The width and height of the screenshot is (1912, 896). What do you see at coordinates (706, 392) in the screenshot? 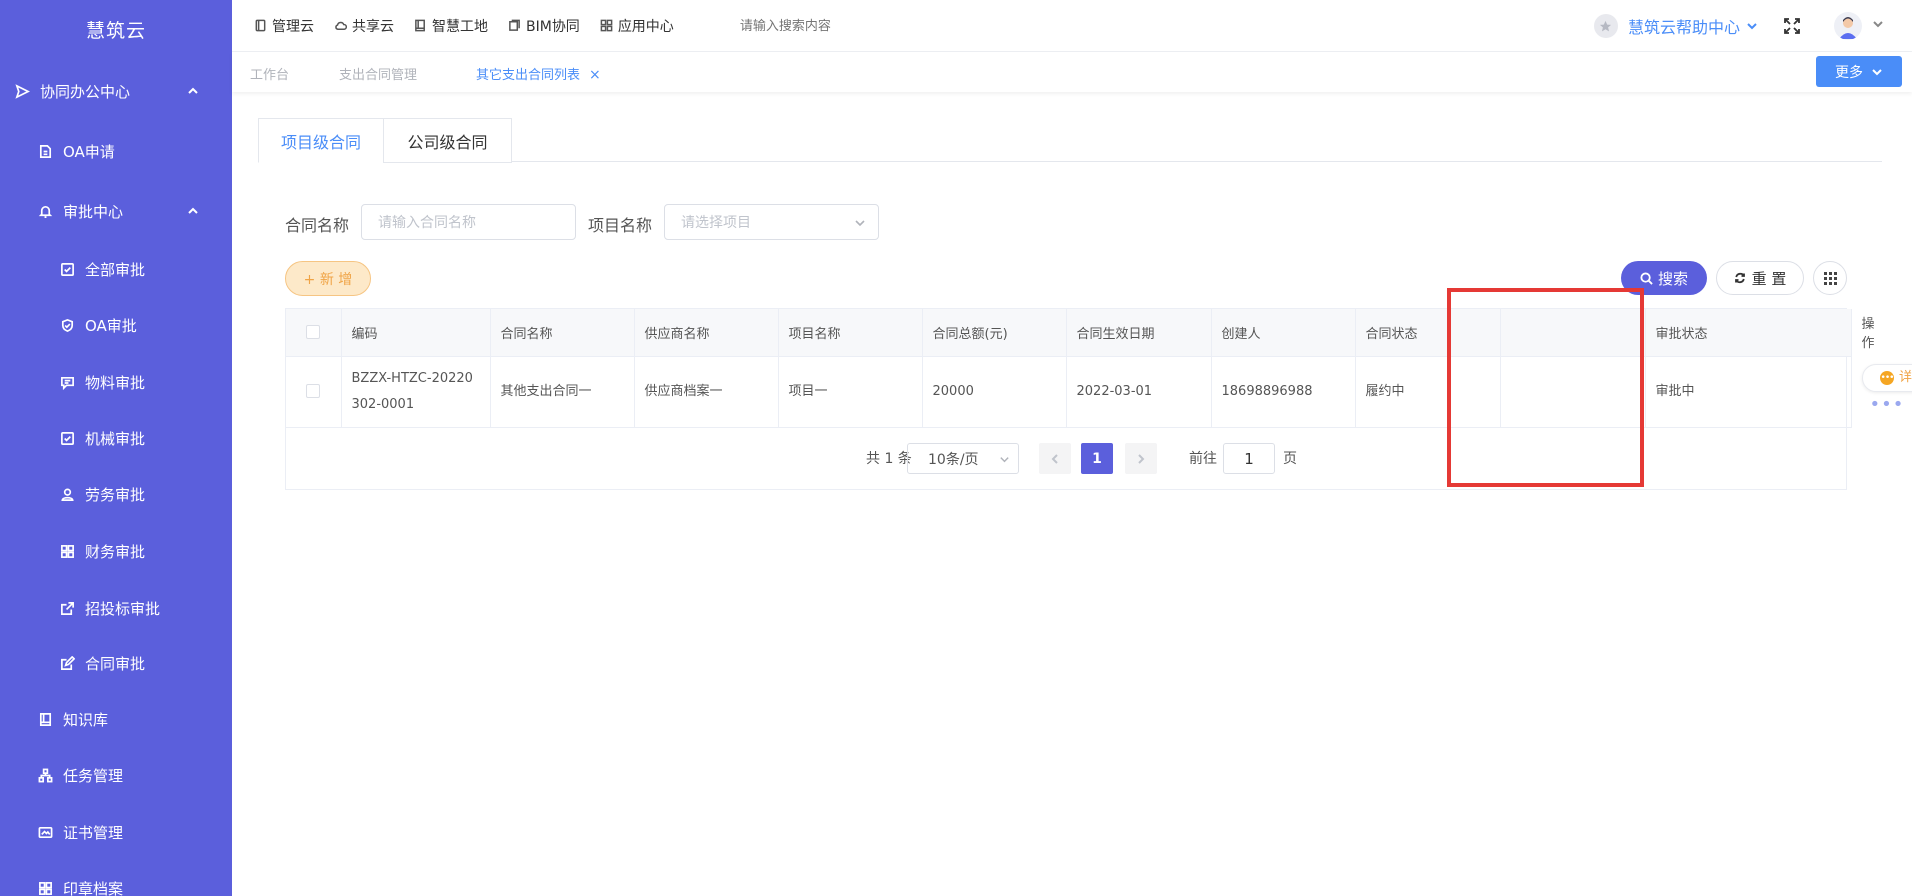
I see `cell-supplier: 供应商档案一` at bounding box center [706, 392].